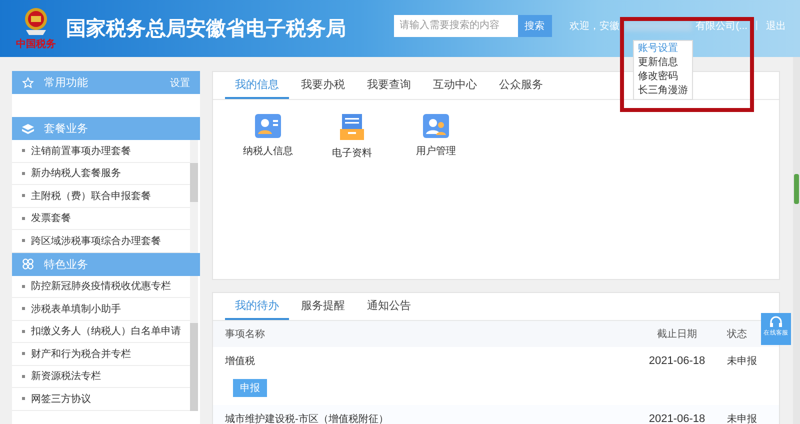  I want to click on tab: 公众服务, so click(521, 85).